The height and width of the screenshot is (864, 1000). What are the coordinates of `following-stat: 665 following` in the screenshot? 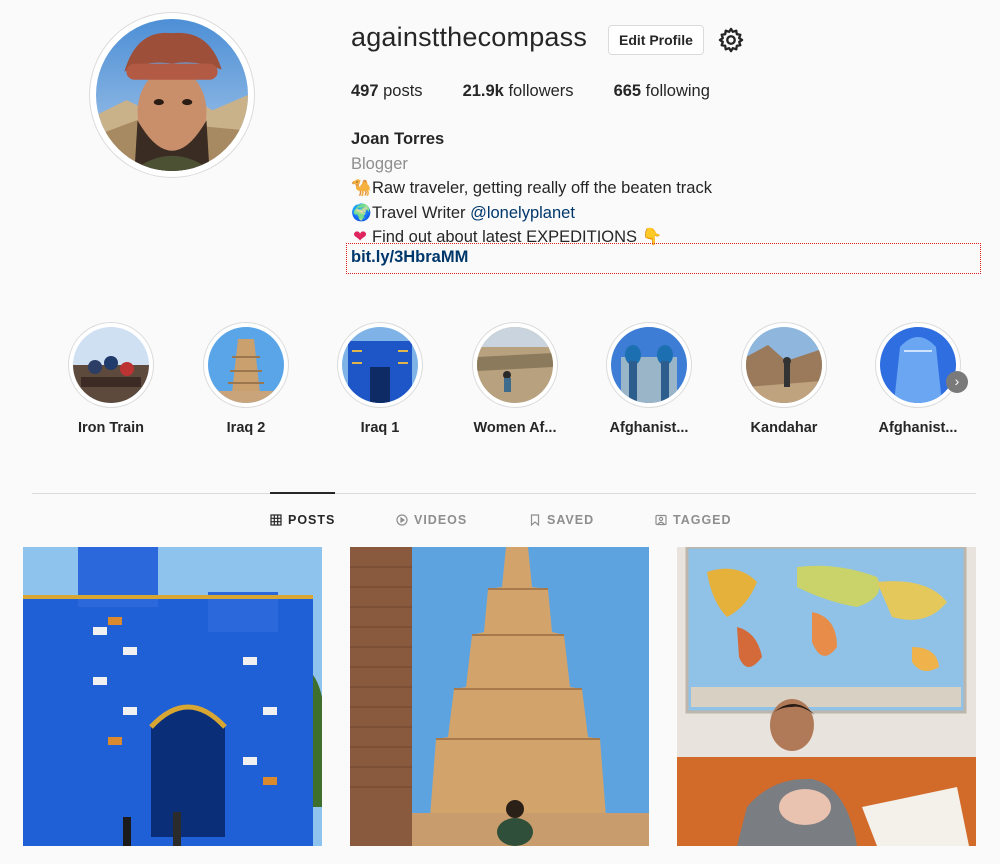 It's located at (662, 91).